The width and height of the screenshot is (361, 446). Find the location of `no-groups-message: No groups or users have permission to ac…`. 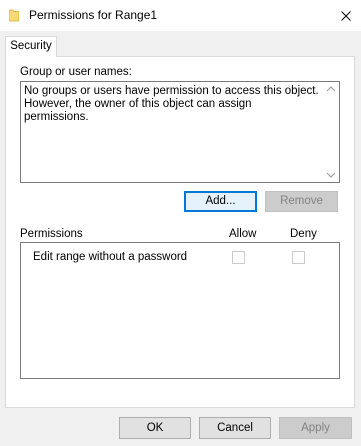

no-groups-message: No groups or users have permission to ac… is located at coordinates (171, 104).